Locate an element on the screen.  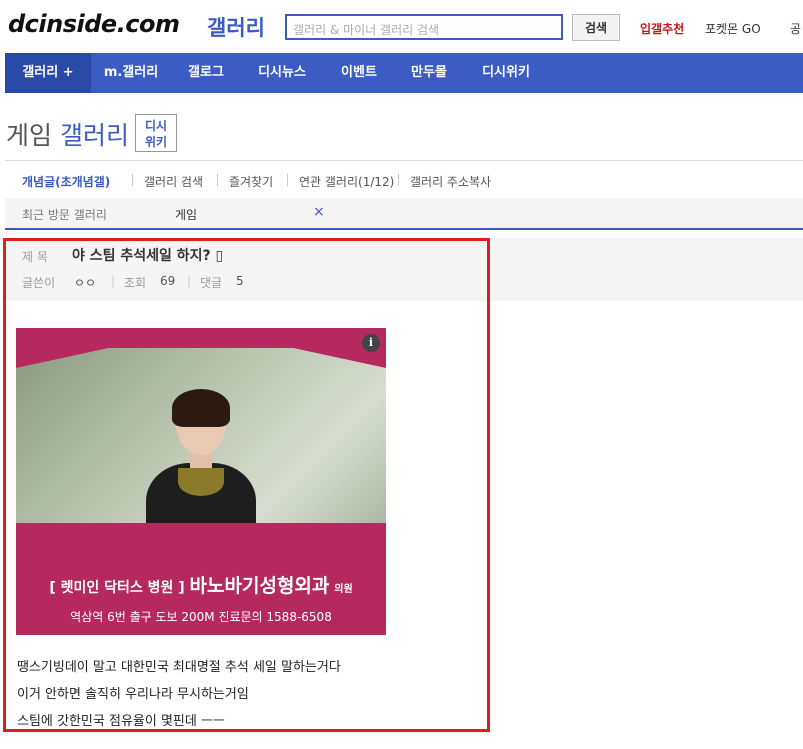
tab-favorites: 즐겨찾기 is located at coordinates (251, 181).